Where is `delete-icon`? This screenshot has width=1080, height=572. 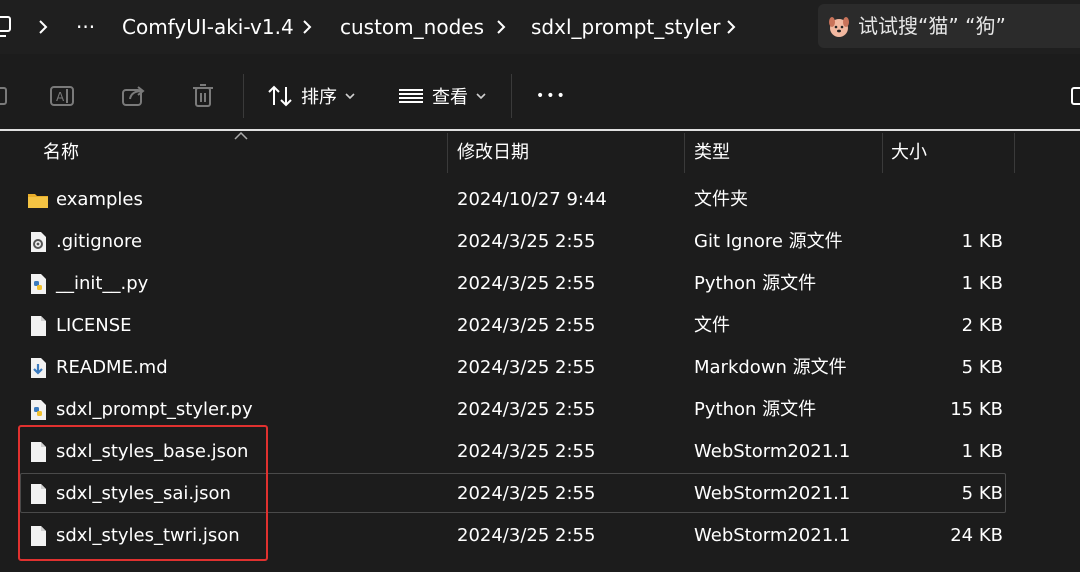
delete-icon is located at coordinates (203, 96).